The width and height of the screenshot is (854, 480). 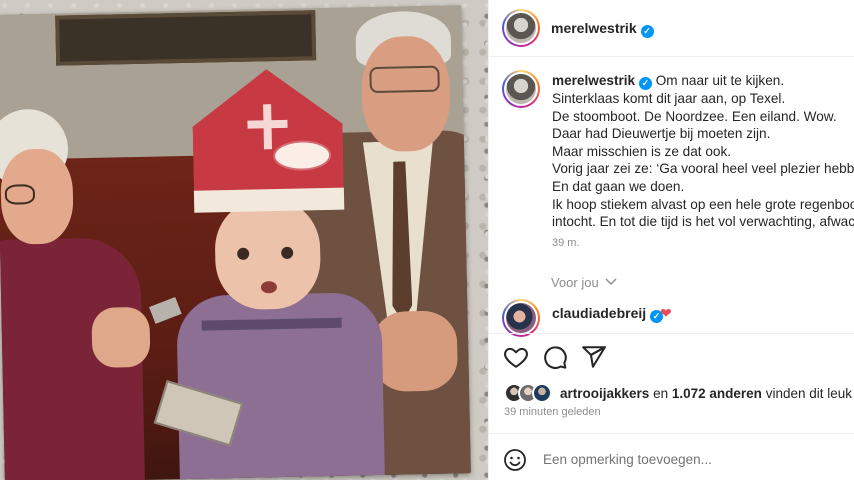 I want to click on share-icon, so click(x=594, y=357).